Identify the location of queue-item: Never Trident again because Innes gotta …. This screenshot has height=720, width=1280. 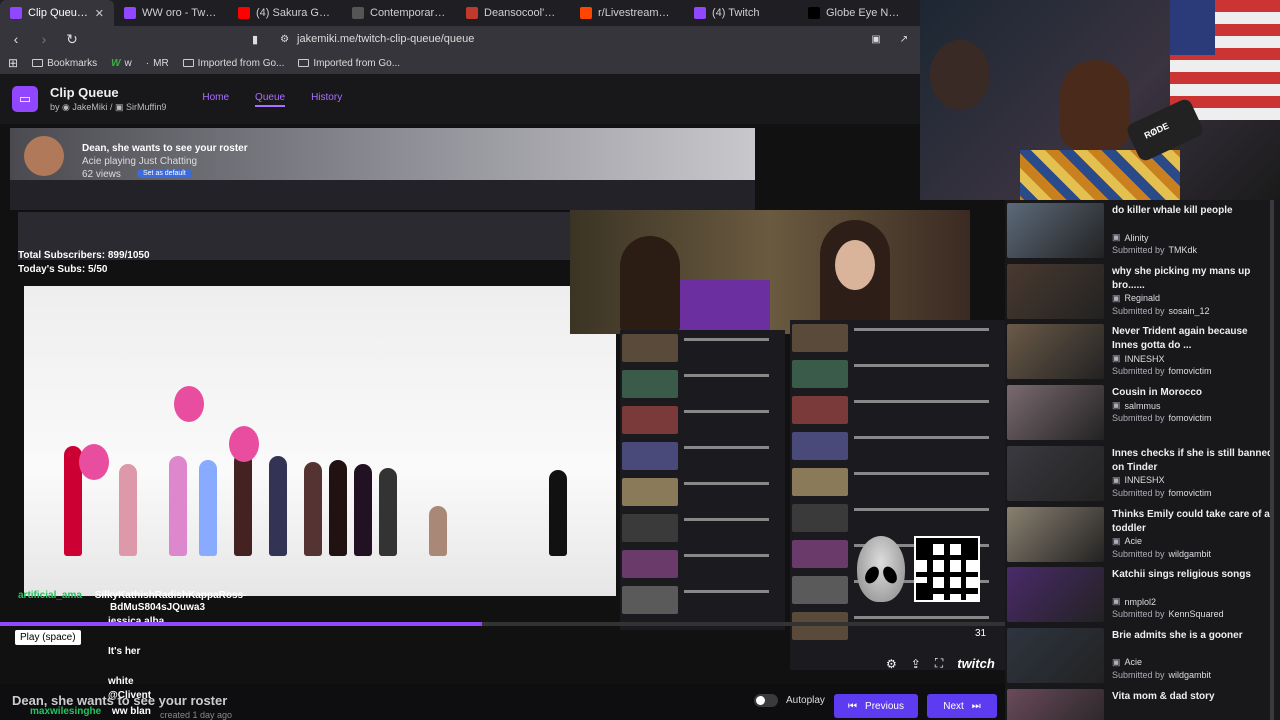
(1142, 352).